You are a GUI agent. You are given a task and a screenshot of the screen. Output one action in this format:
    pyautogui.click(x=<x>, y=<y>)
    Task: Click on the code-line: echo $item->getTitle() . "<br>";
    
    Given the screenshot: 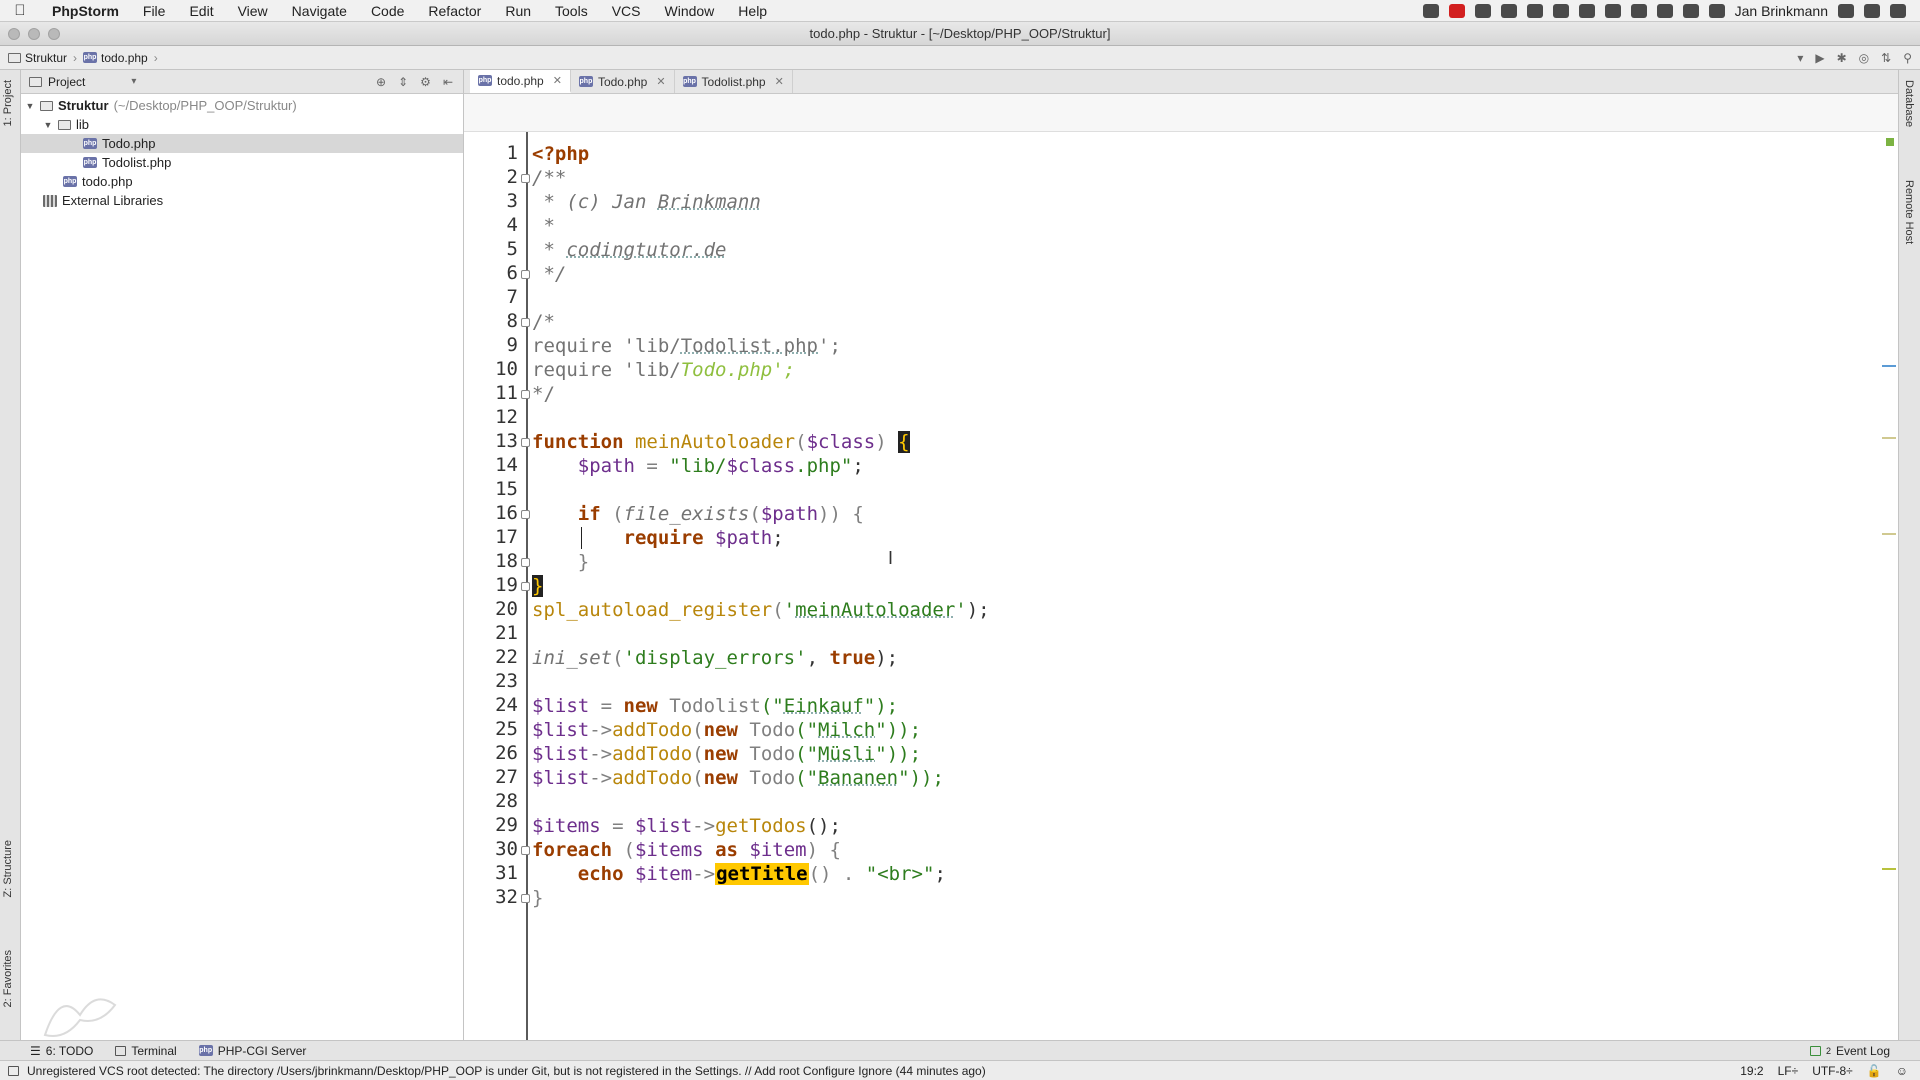 What is the action you would take?
    pyautogui.click(x=739, y=874)
    